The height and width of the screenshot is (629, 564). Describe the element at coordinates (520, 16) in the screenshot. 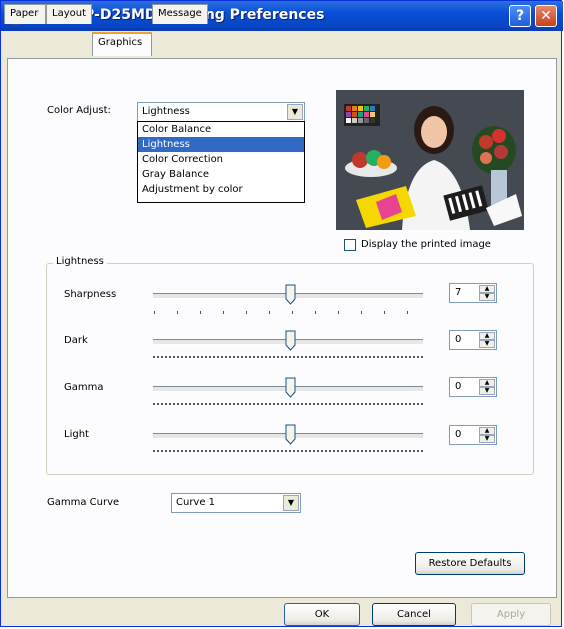

I see `help-button: ?` at that location.